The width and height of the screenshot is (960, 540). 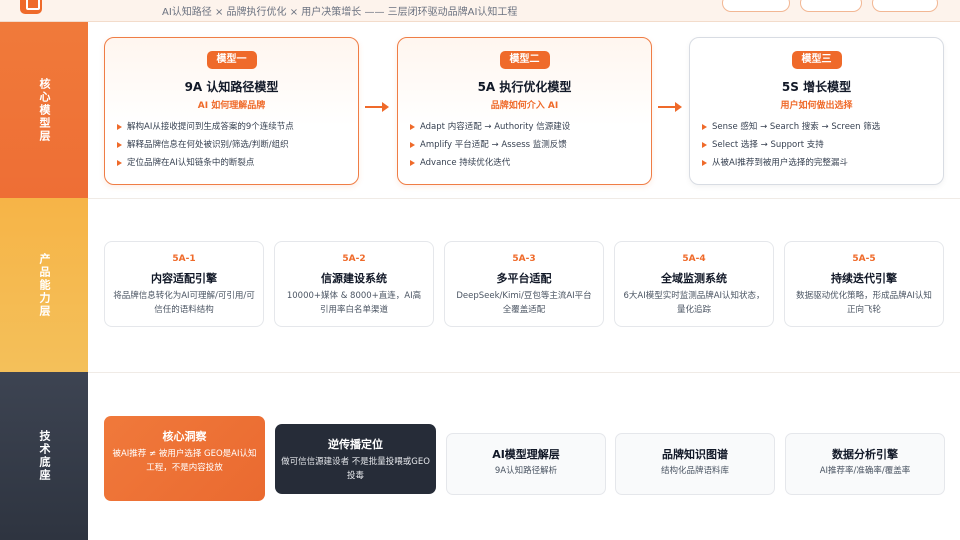 I want to click on capability-card-5a-1: 5A-1 内容适配引擎 将品牌信息转化为AI可理解/可引用/可信任的语料结构, so click(x=184, y=284).